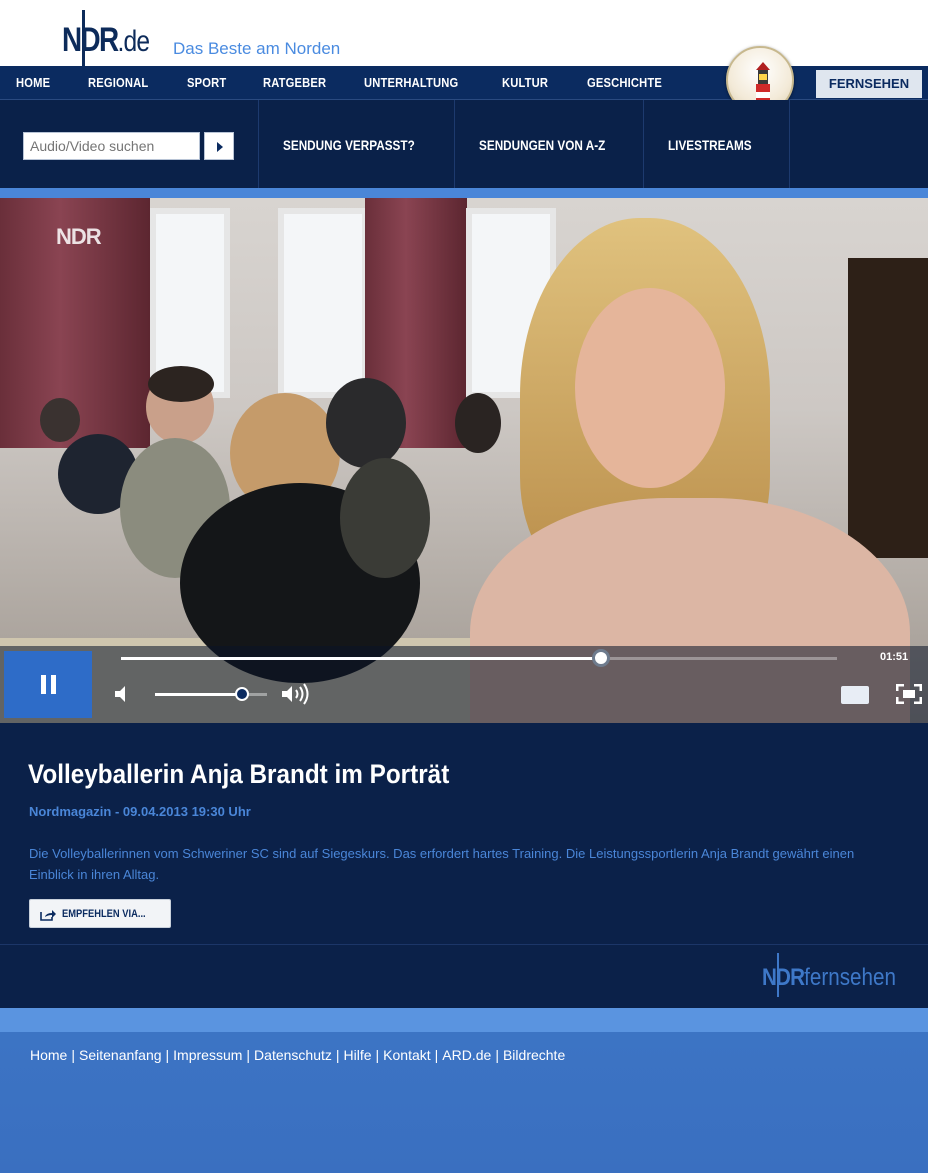 The image size is (928, 1173). I want to click on nav-item-home: HOME, so click(33, 83).